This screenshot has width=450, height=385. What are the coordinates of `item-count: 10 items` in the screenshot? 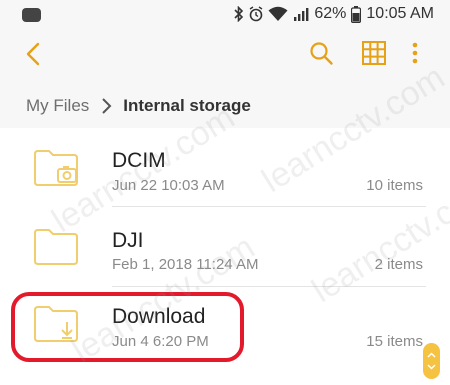 It's located at (394, 185).